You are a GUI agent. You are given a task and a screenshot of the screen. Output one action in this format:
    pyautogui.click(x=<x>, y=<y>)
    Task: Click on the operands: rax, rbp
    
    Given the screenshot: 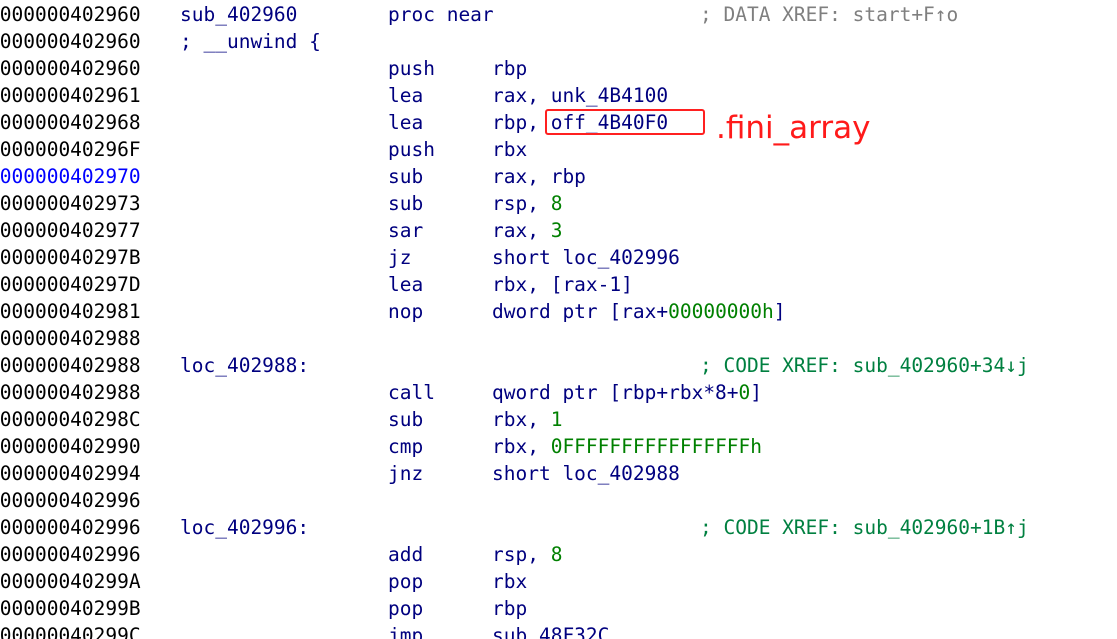 What is the action you would take?
    pyautogui.click(x=539, y=176)
    